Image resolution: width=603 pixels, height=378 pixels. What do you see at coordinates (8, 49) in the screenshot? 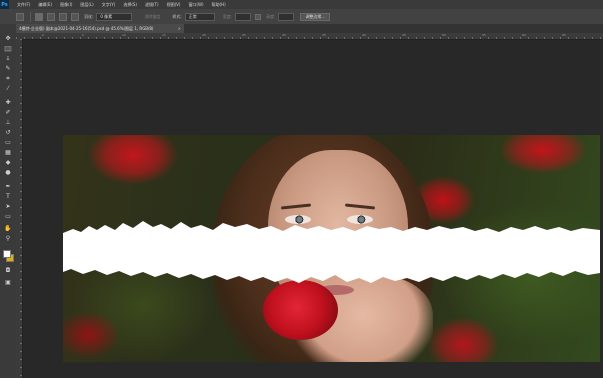
I see `marquee-tool-icon: ⬚` at bounding box center [8, 49].